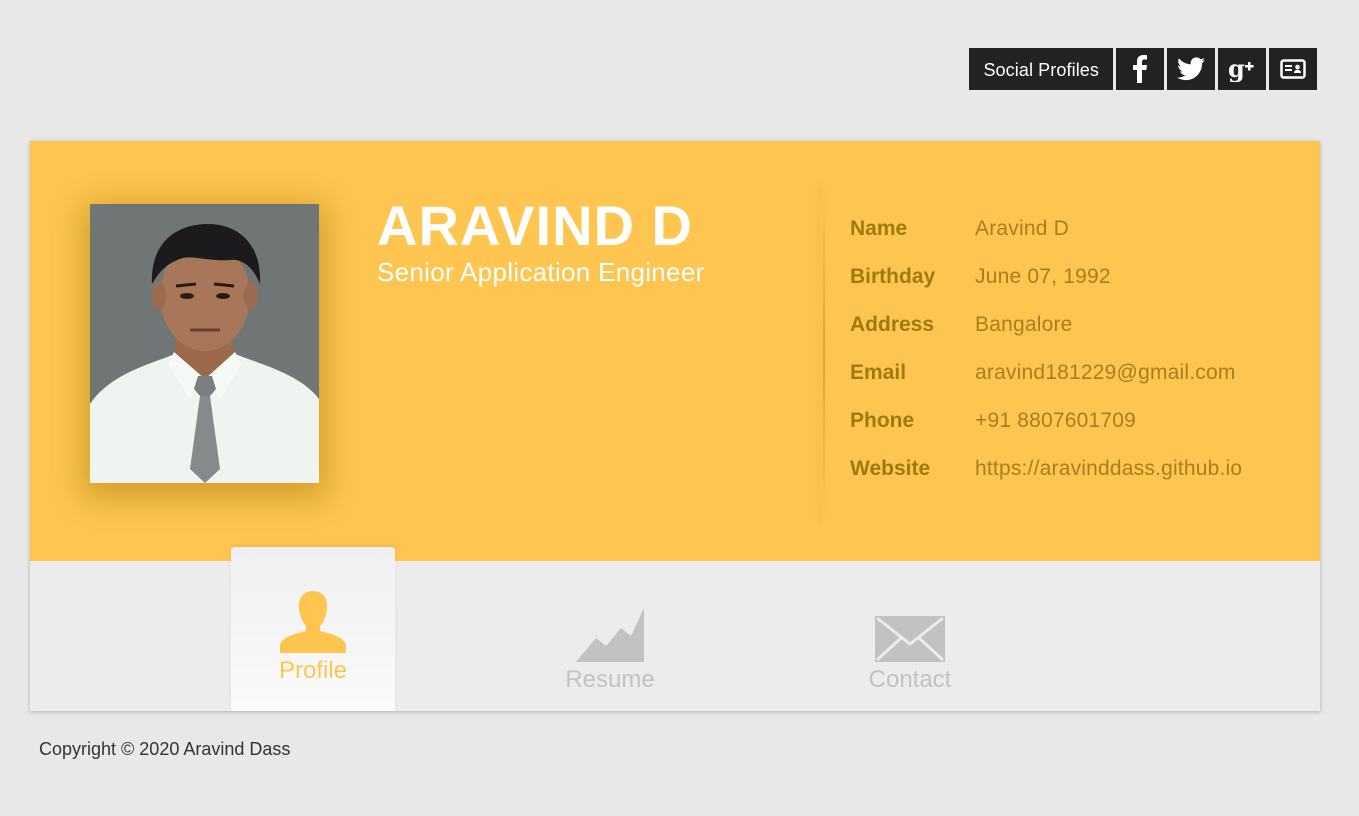  I want to click on tab-label-resume: Resume, so click(610, 679).